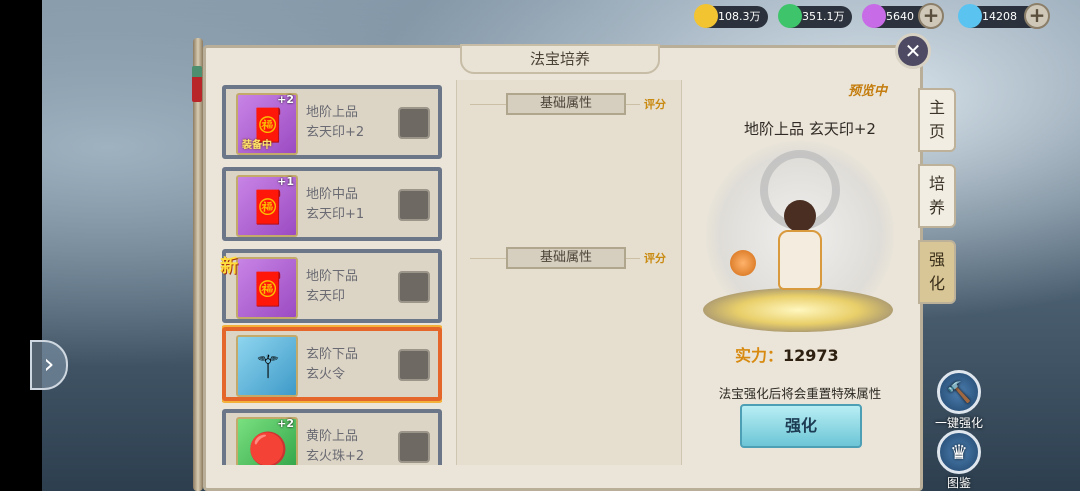 This screenshot has height=491, width=1080. What do you see at coordinates (868, 91) in the screenshot?
I see `preview-label: 预览中` at bounding box center [868, 91].